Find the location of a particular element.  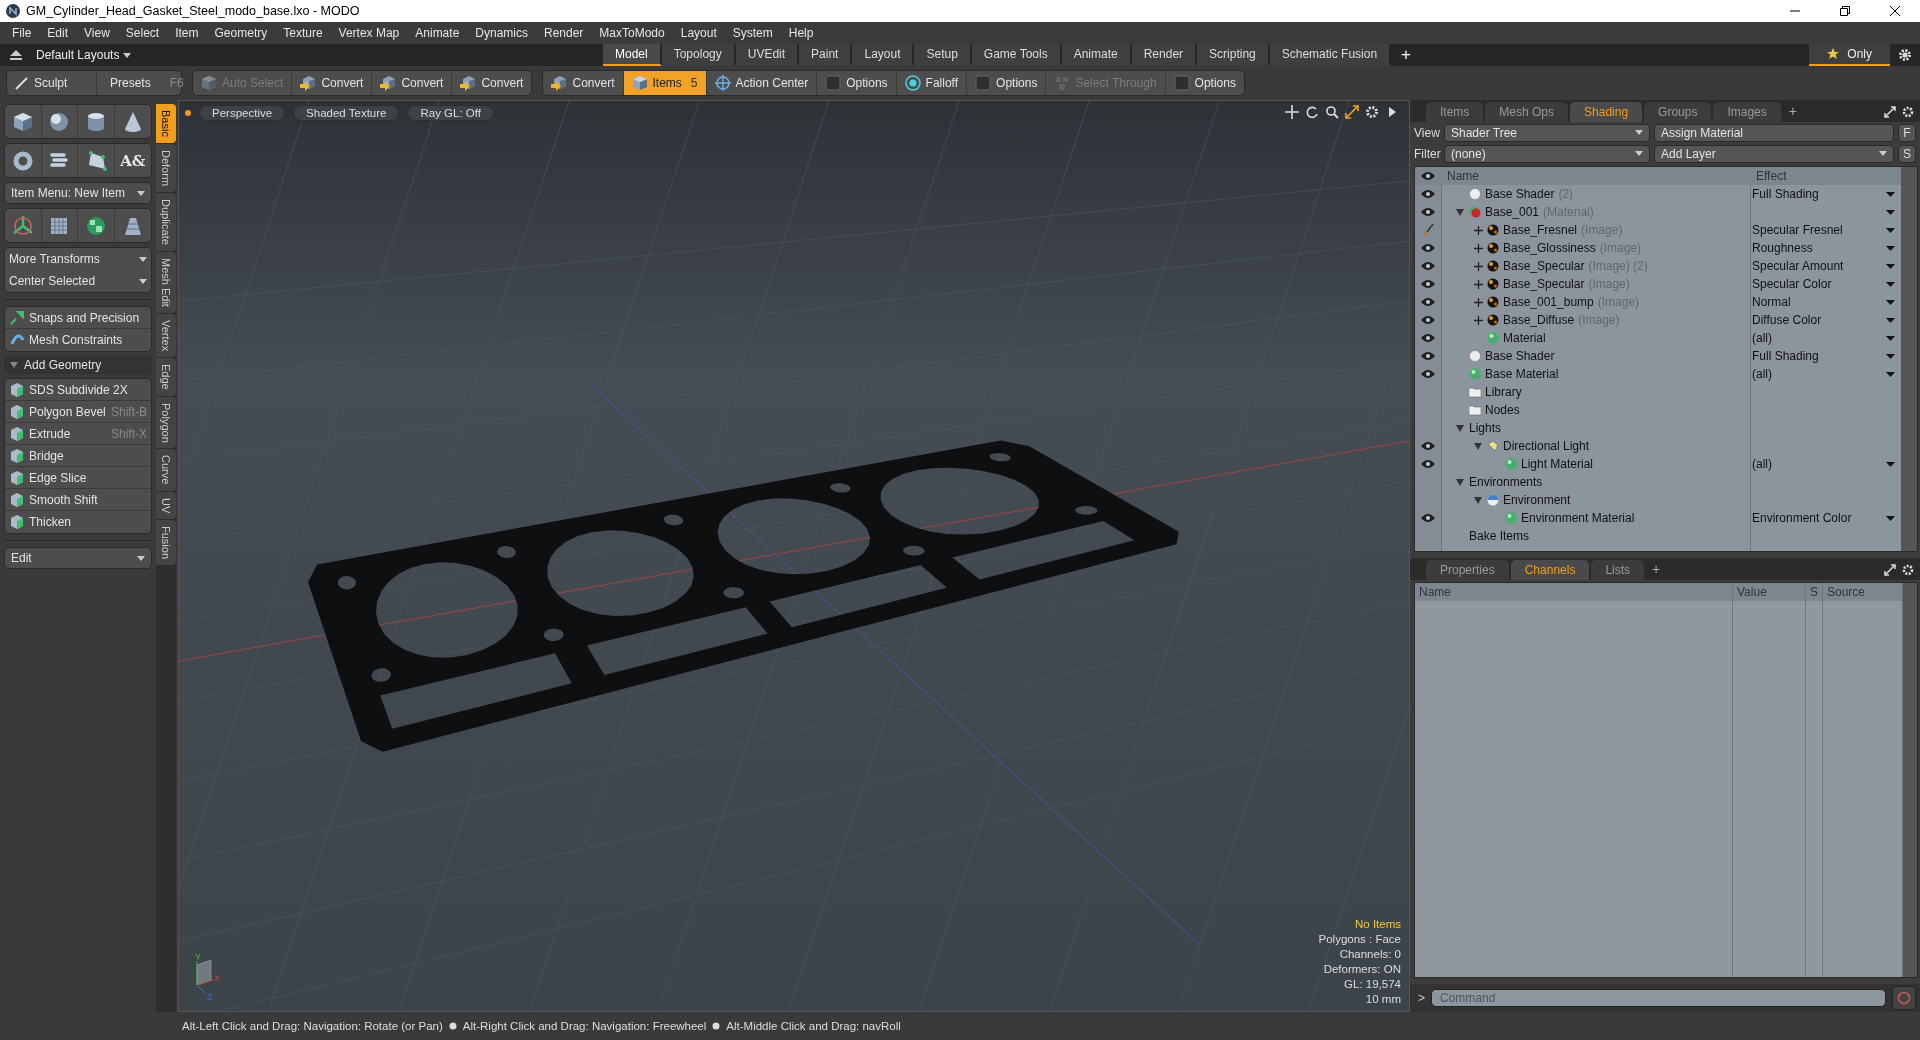

layer-name: Base_001_bump is located at coordinates (1548, 302).